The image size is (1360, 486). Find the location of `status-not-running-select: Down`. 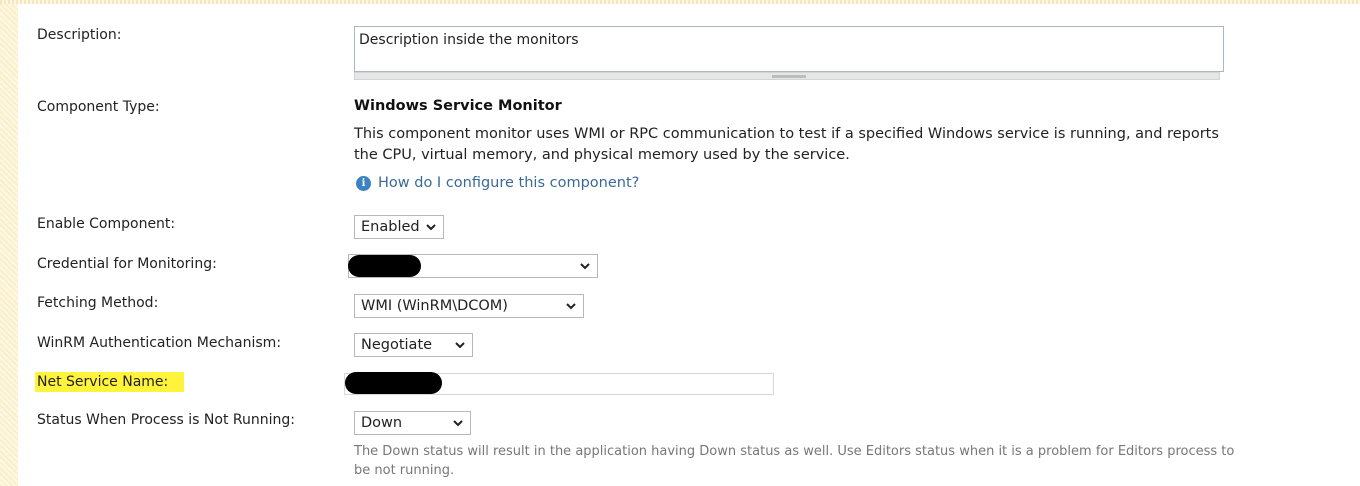

status-not-running-select: Down is located at coordinates (412, 423).